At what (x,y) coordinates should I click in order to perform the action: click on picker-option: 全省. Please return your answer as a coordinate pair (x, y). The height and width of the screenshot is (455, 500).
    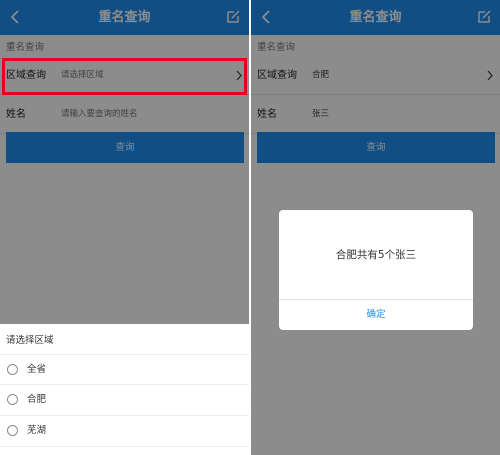
    Looking at the image, I should click on (124, 369).